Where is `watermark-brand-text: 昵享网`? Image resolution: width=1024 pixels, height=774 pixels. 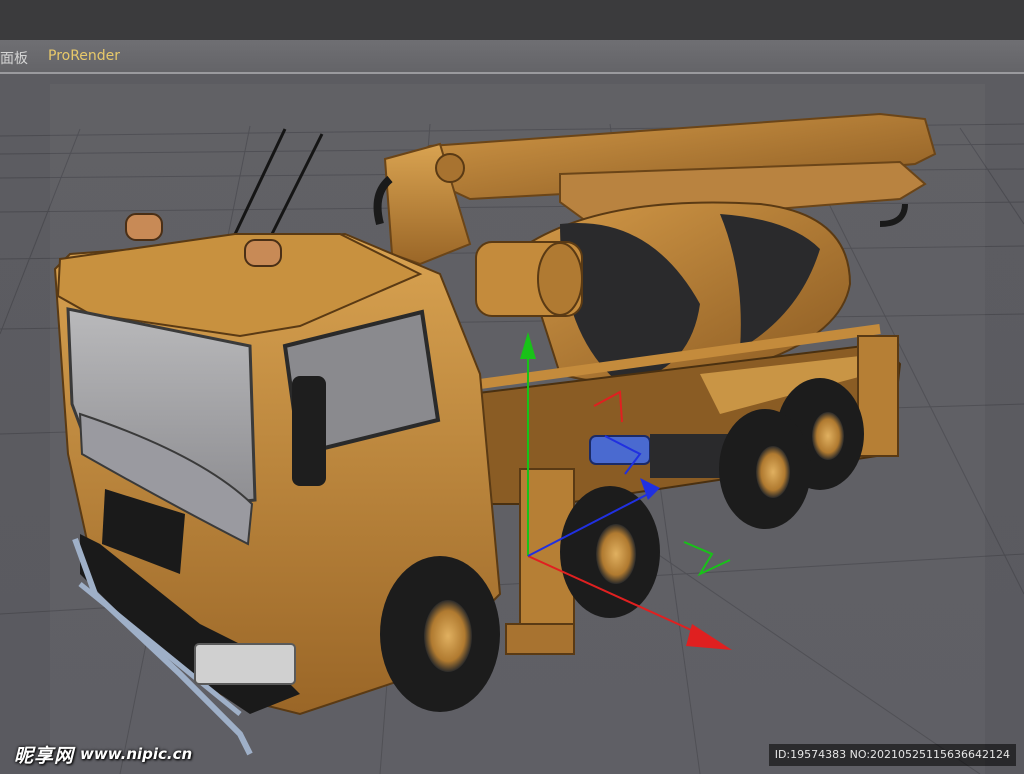 watermark-brand-text: 昵享网 is located at coordinates (44, 755).